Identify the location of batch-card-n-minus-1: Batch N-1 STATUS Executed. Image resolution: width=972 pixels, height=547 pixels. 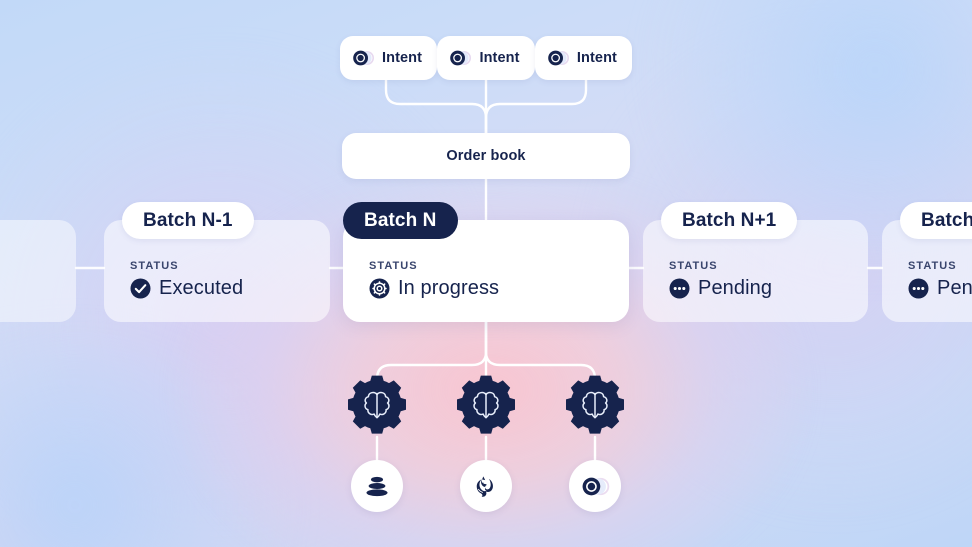
(217, 262).